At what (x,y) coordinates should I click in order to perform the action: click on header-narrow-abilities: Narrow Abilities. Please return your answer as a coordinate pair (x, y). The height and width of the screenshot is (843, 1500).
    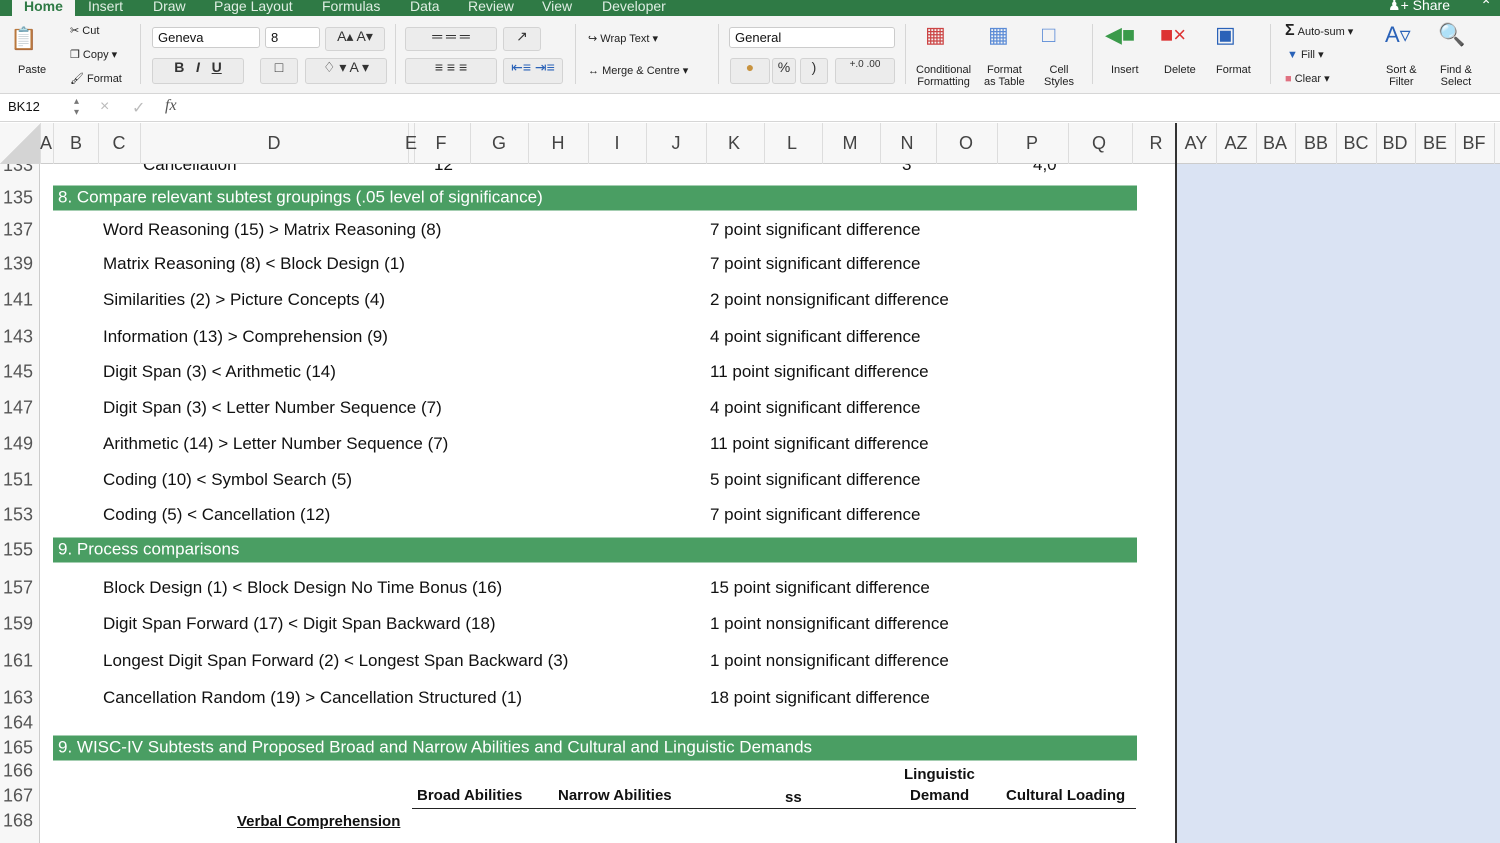
    Looking at the image, I should click on (615, 795).